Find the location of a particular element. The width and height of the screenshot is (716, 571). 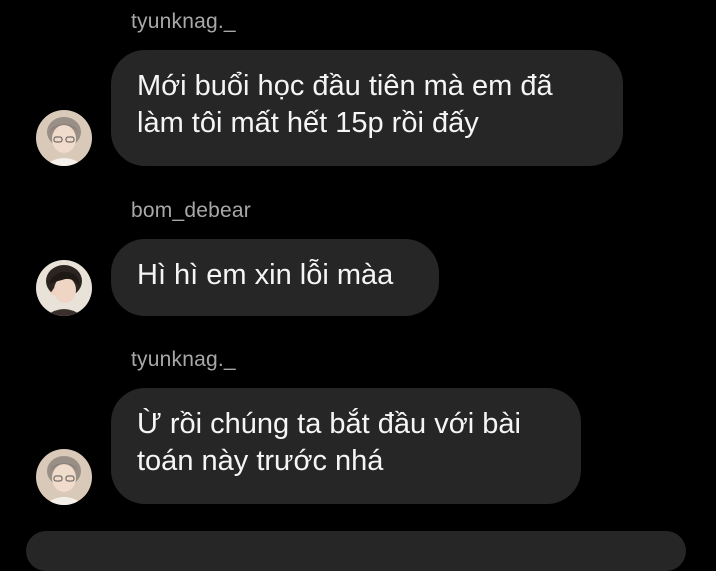

message-bubble: Hì hì em xin lỗi màa is located at coordinates (275, 277).